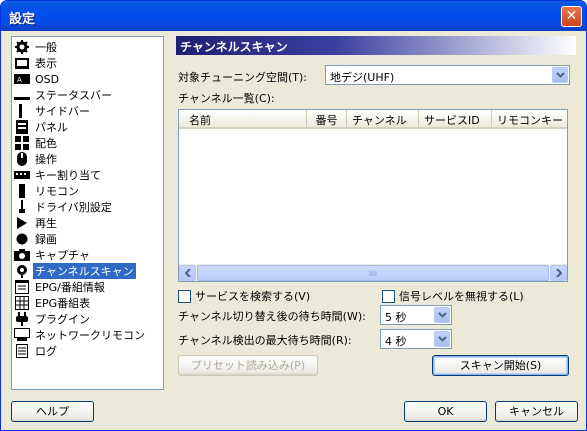 The image size is (587, 431). Describe the element at coordinates (243, 77) in the screenshot. I see `tuning-space-label: 対象チューニング空間(T):` at that location.